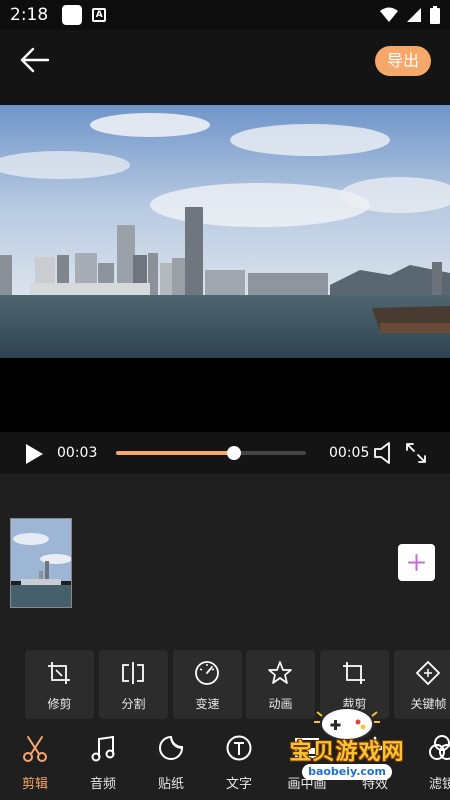 The image size is (450, 800). What do you see at coordinates (239, 765) in the screenshot?
I see `nav-text: 文字` at bounding box center [239, 765].